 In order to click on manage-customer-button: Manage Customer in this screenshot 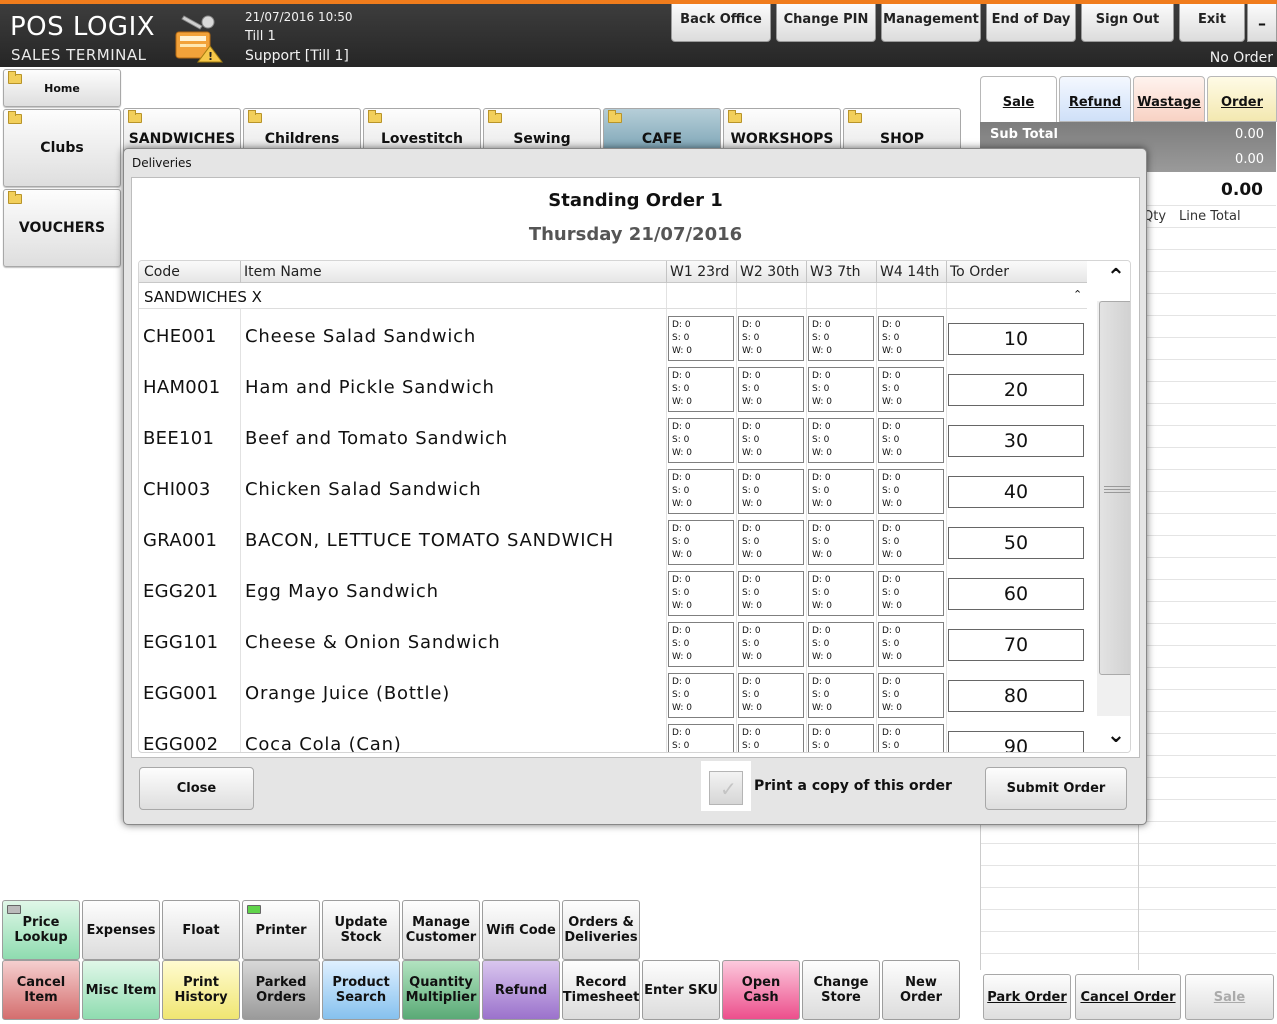, I will do `click(441, 930)`.